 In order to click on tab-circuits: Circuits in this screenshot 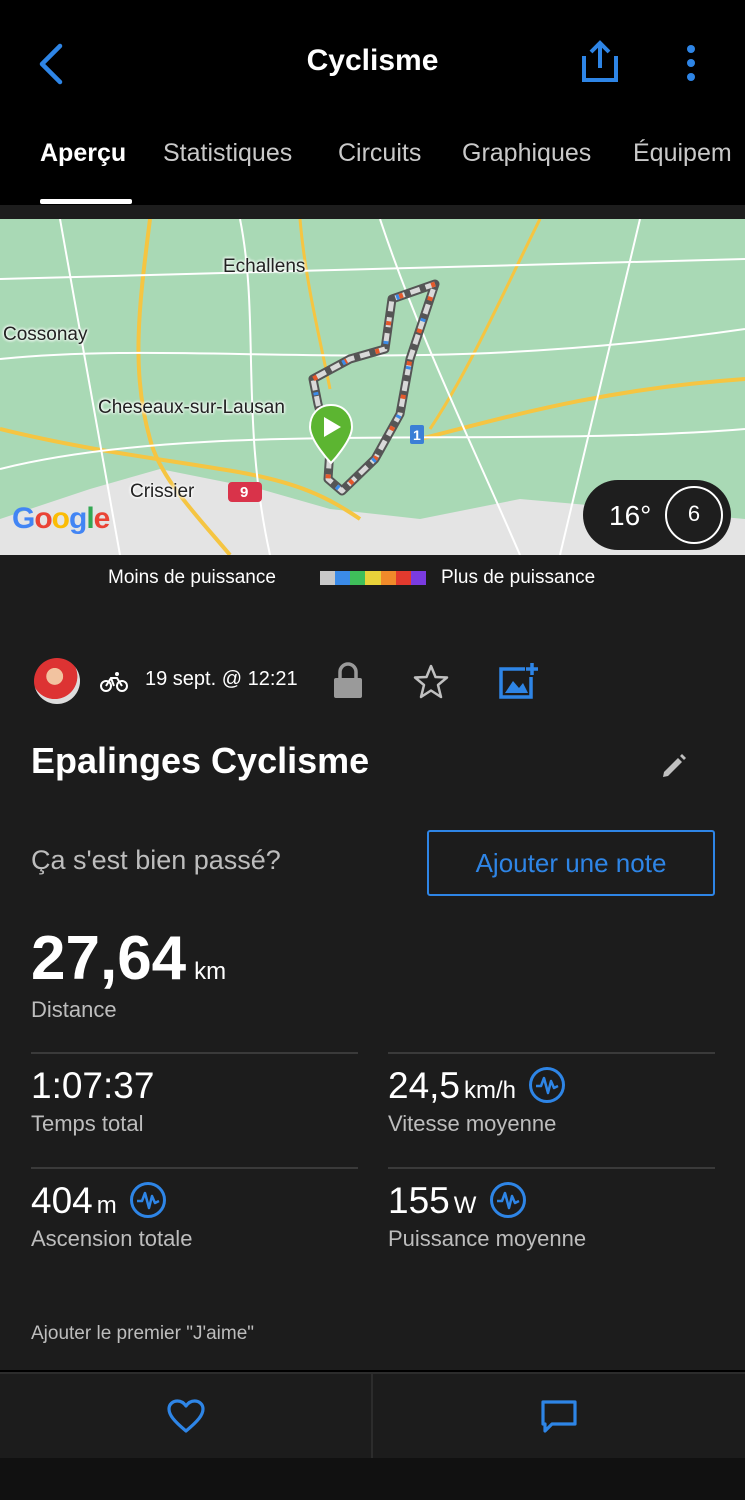, I will do `click(379, 153)`.